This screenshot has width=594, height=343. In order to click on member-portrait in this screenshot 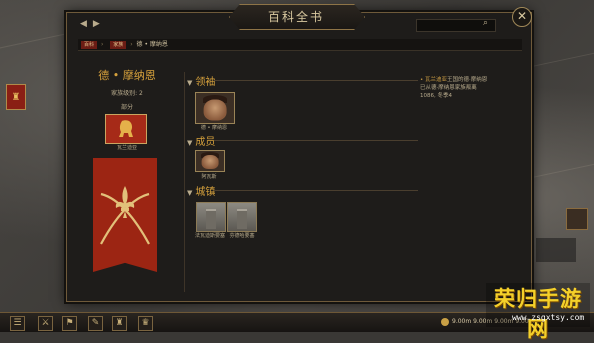, I will do `click(210, 161)`.